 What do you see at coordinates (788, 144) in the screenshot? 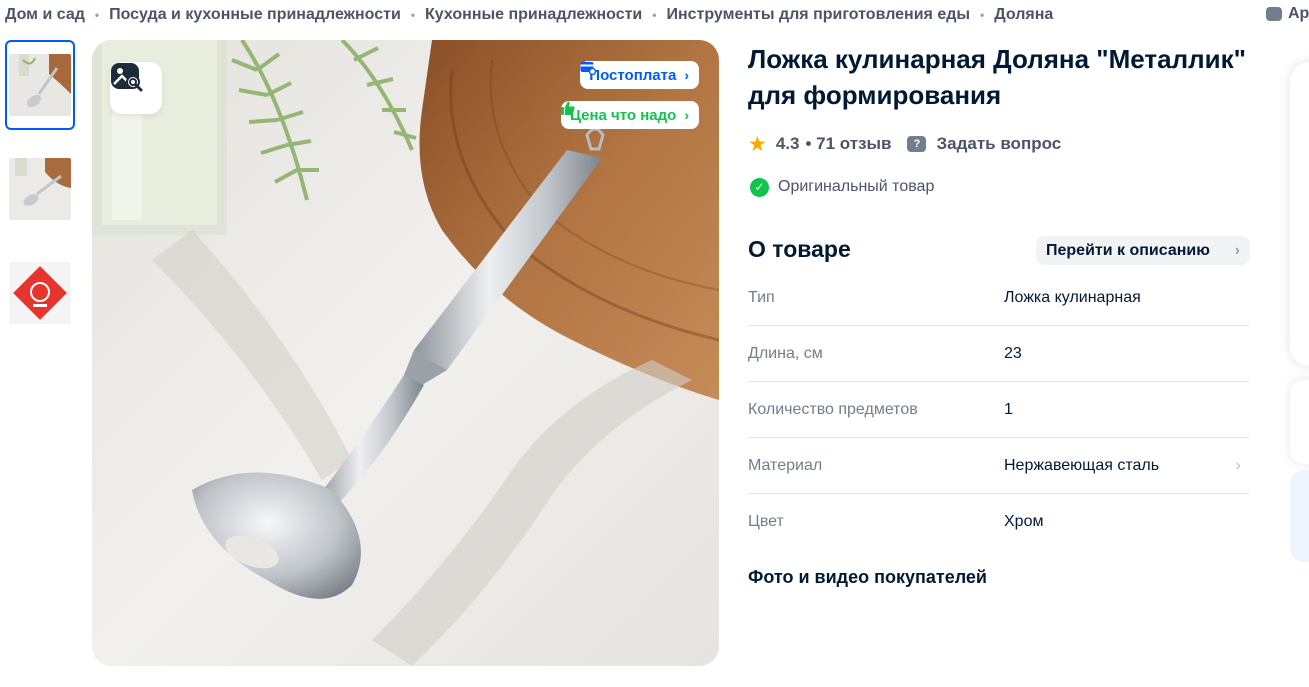
I see `rating-value: 4.3` at bounding box center [788, 144].